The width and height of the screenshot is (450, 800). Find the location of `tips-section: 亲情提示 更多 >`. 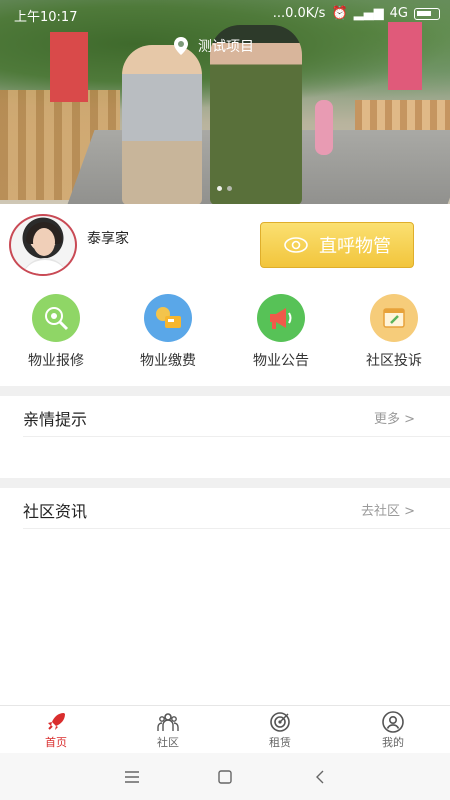

tips-section: 亲情提示 更多 > is located at coordinates (225, 437).